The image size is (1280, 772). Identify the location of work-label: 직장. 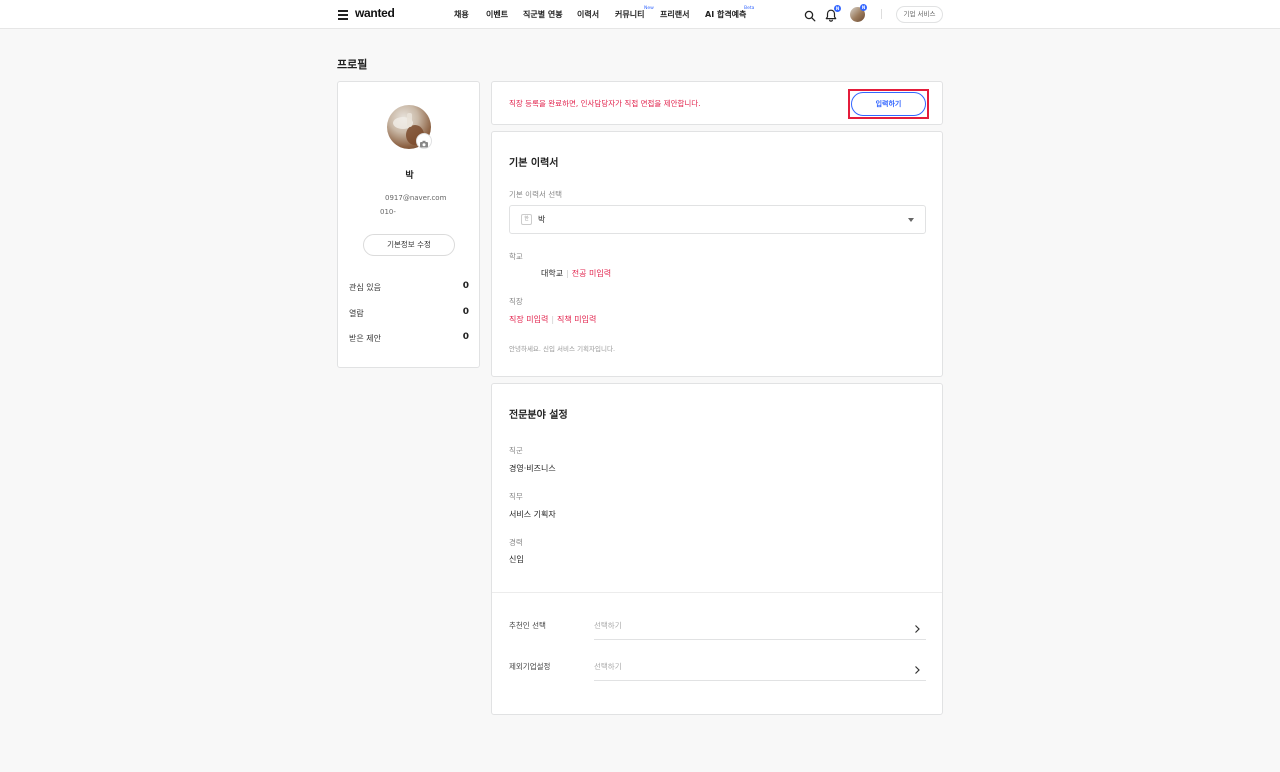
(516, 301).